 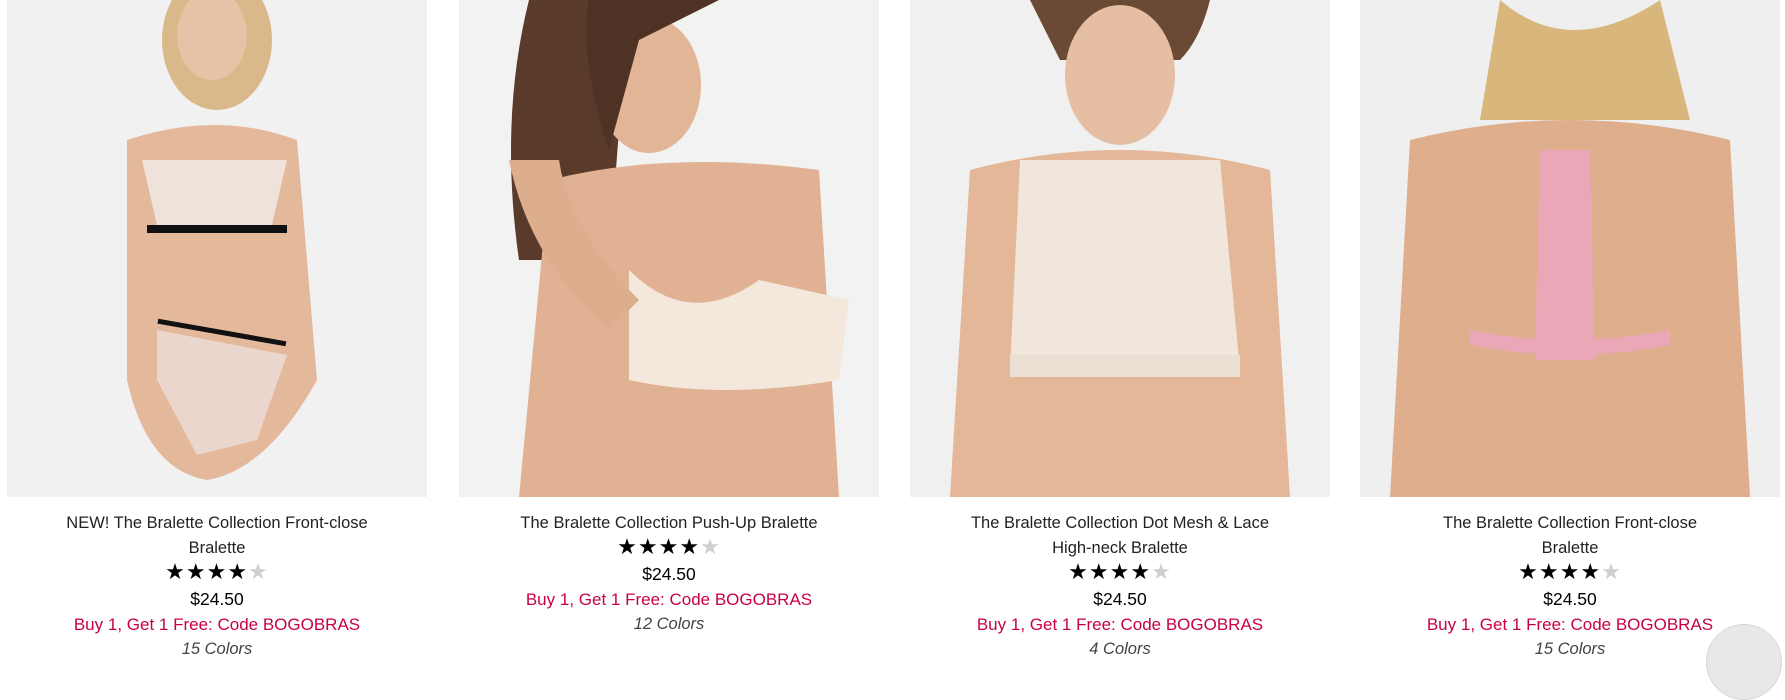 I want to click on product-name-line1: The Bralette Collection Push-Up Bralette, so click(x=669, y=523).